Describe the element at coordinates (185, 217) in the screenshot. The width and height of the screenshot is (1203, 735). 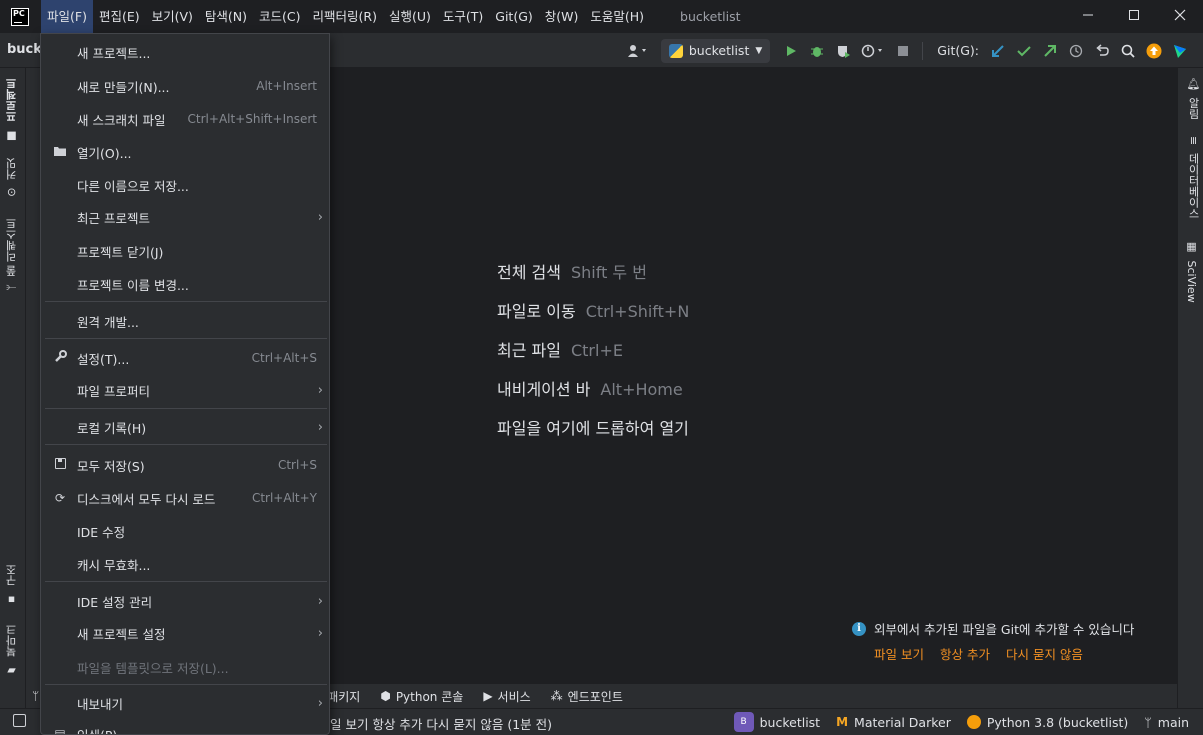
I see `menu-item-recent-projects: 최근 프로젝트 ›` at that location.